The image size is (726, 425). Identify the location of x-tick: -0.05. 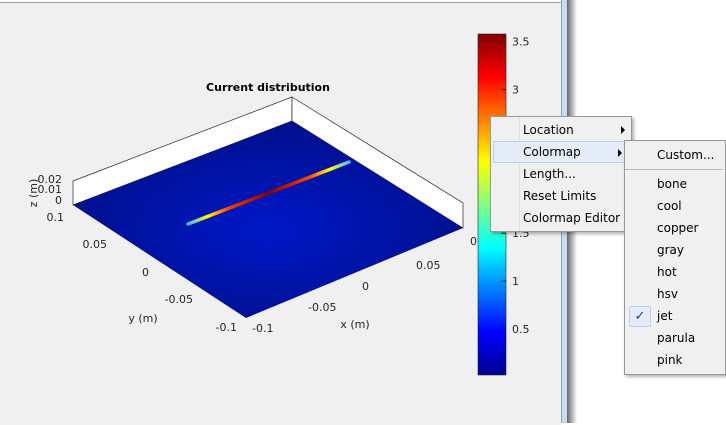
(322, 307).